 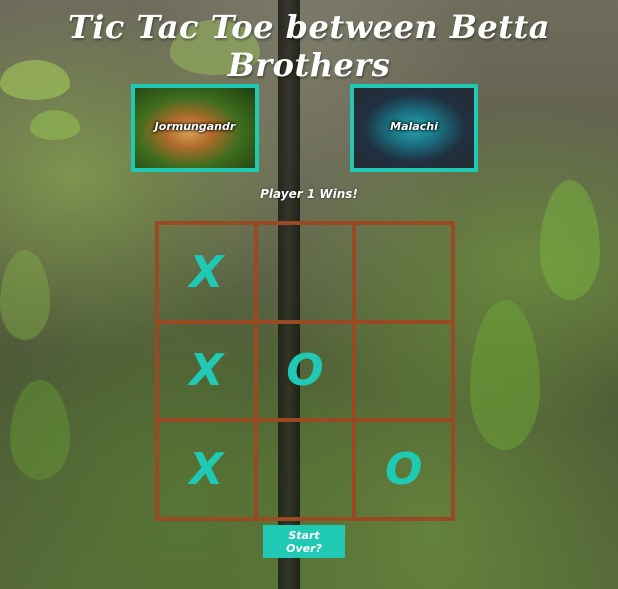 What do you see at coordinates (206, 469) in the screenshot?
I see `board-cell-2-0: X` at bounding box center [206, 469].